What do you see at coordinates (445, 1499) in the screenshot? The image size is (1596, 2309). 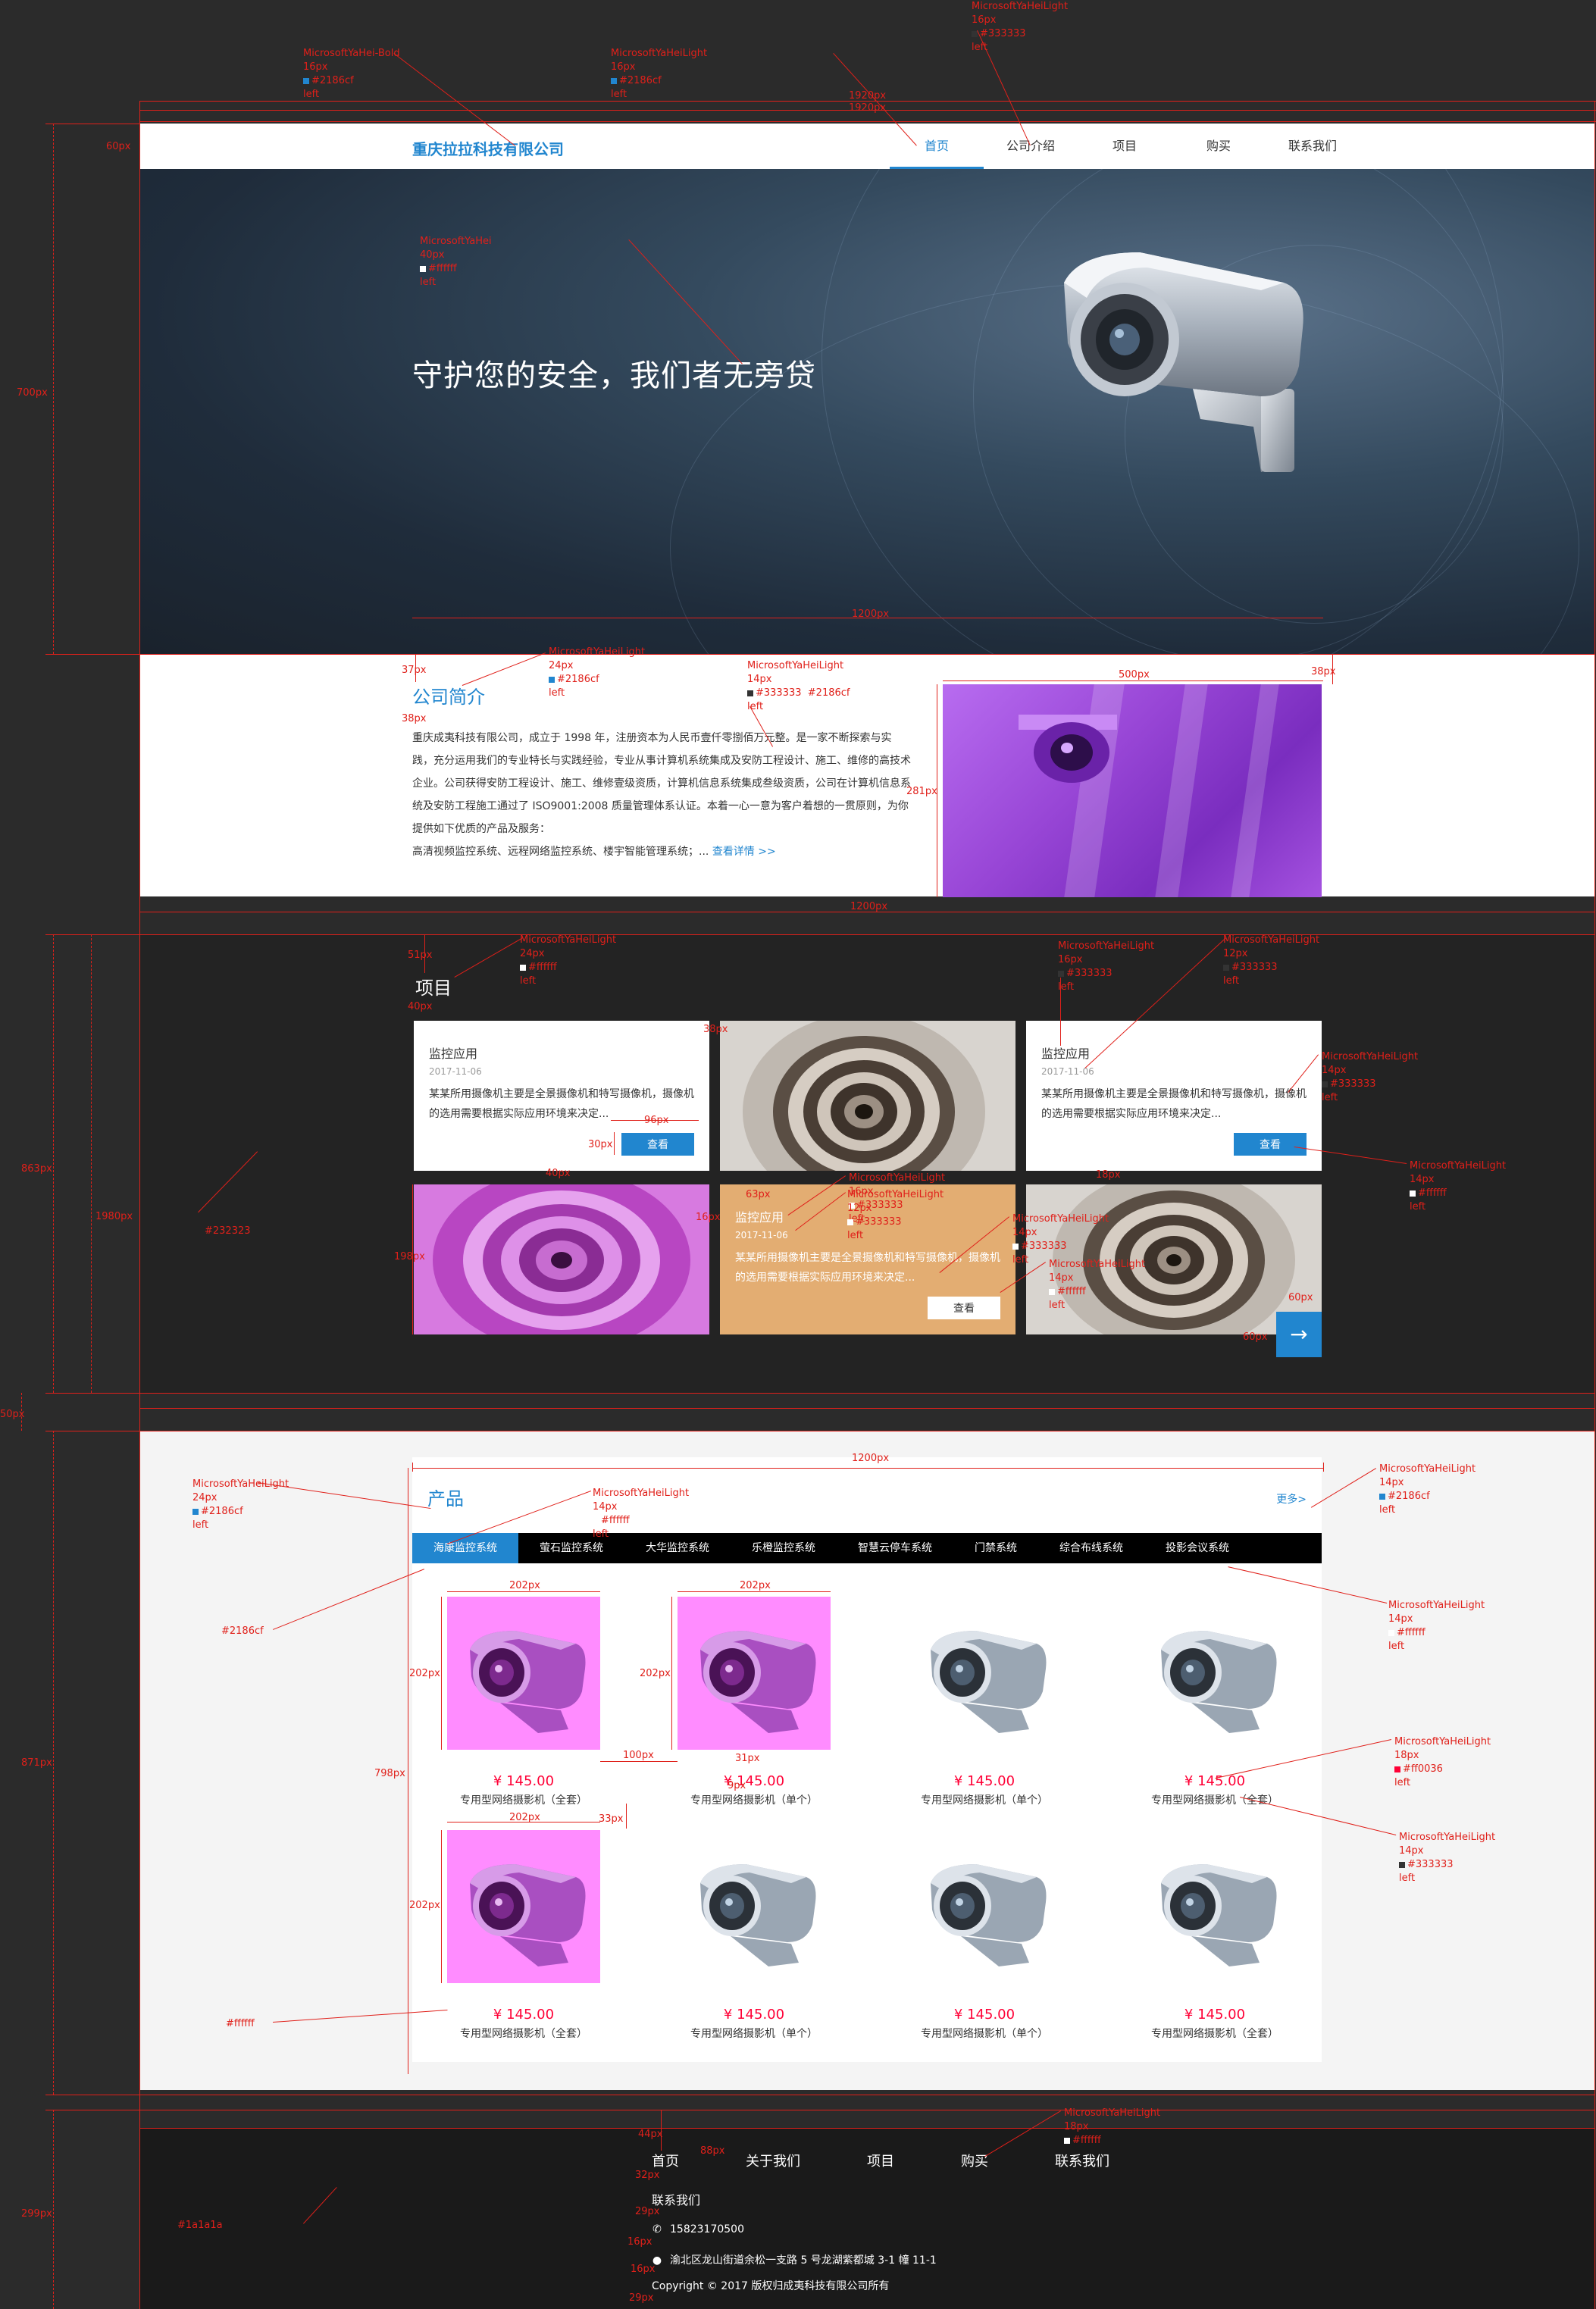 I see `products-title: 产品` at bounding box center [445, 1499].